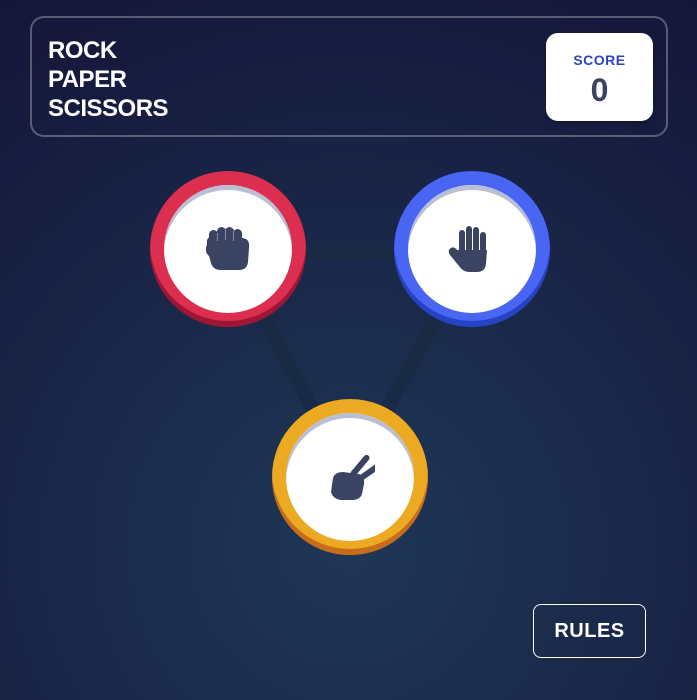 The height and width of the screenshot is (700, 697). I want to click on scissors-token-face, so click(350, 477).